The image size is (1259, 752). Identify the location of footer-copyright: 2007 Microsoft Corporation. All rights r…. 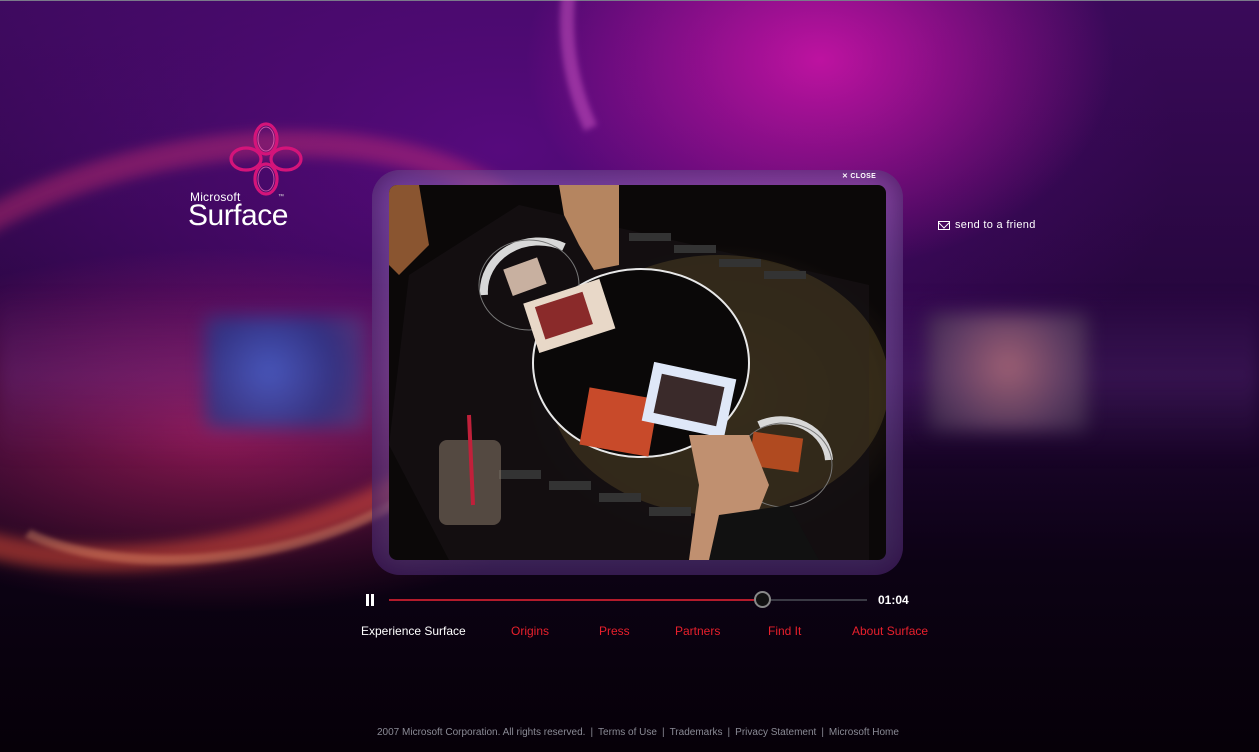
(481, 732).